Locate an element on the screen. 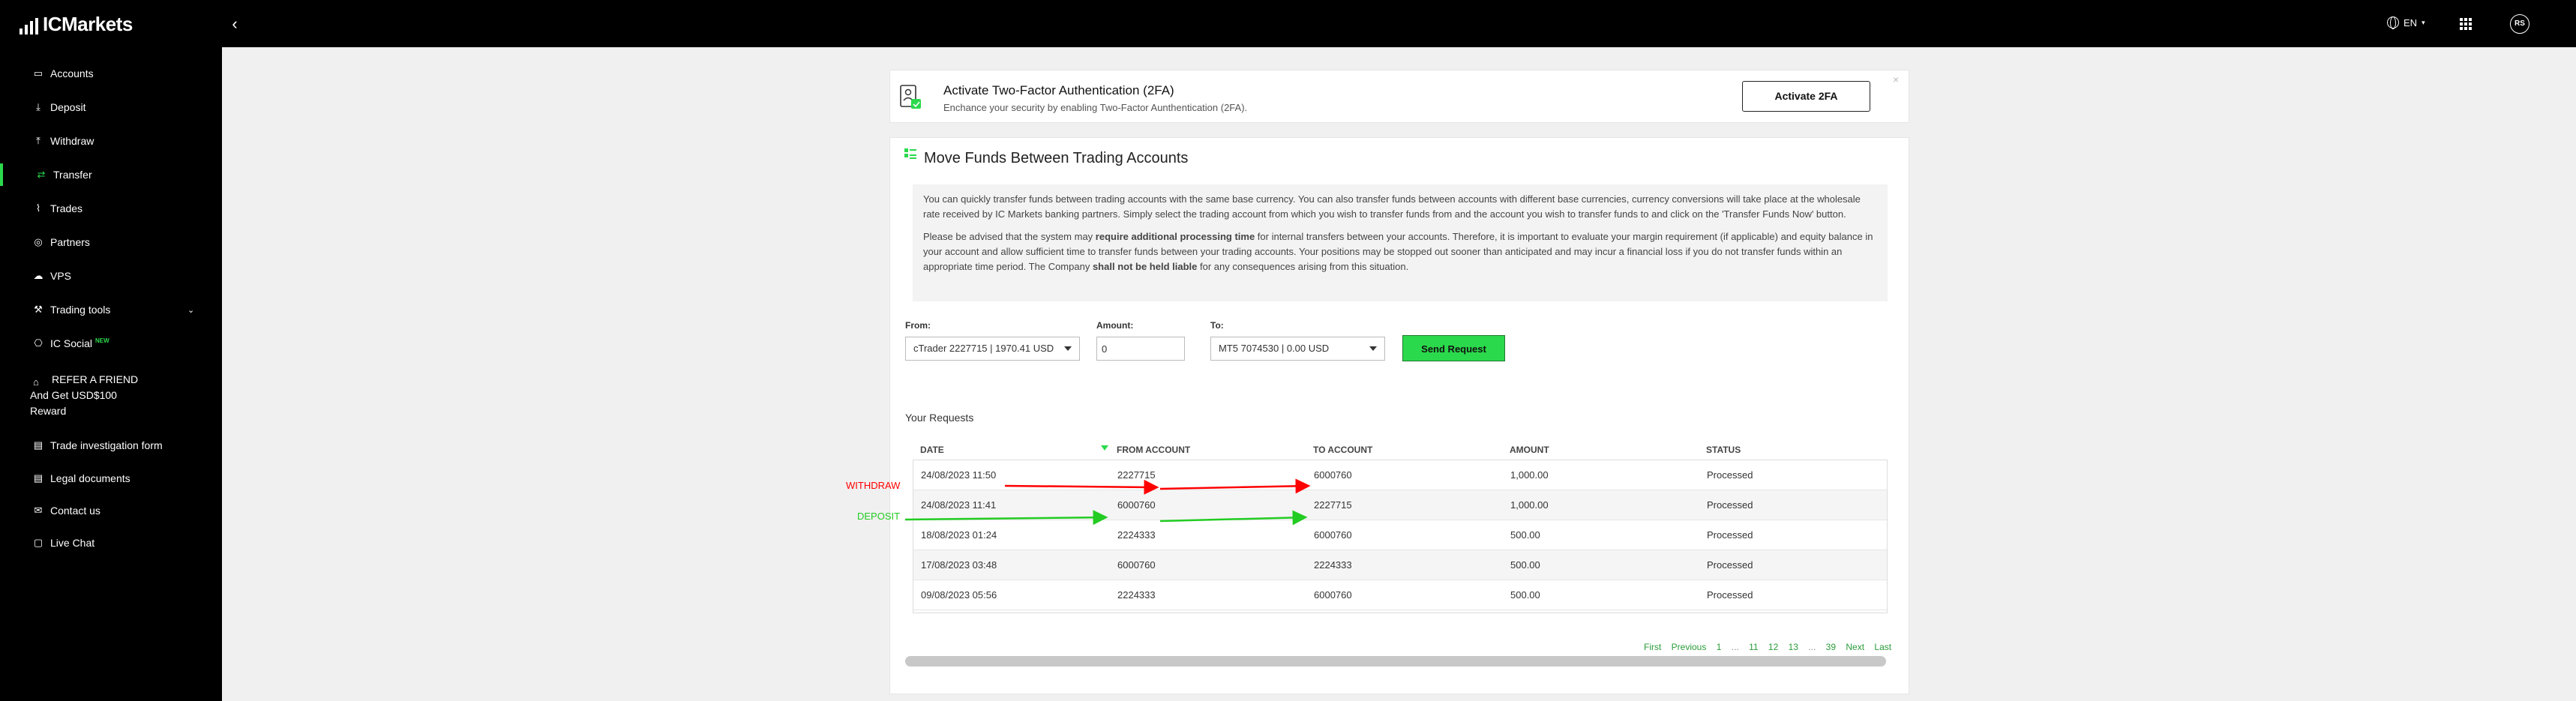 The width and height of the screenshot is (2576, 701). sidebar-item-label: Accounts is located at coordinates (72, 73).